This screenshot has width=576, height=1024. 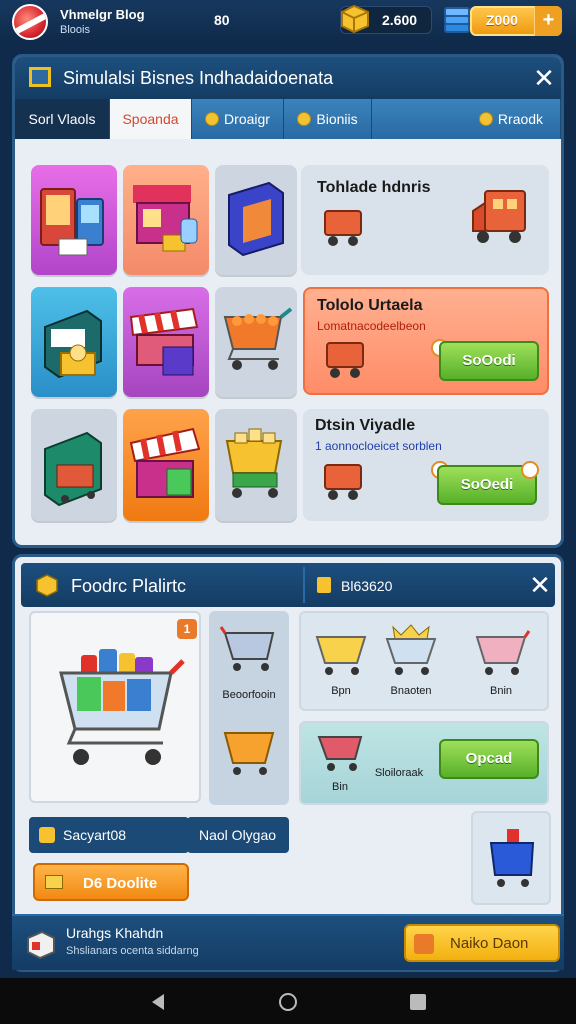 I want to click on gift-icon, so click(x=485, y=119).